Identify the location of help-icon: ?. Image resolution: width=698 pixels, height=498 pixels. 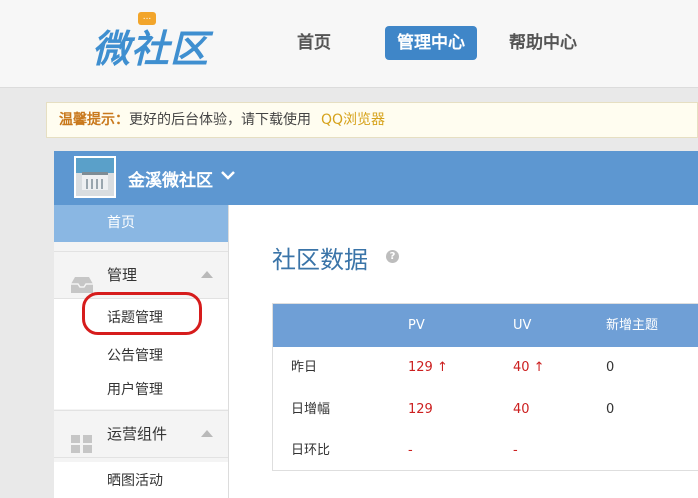
(392, 256).